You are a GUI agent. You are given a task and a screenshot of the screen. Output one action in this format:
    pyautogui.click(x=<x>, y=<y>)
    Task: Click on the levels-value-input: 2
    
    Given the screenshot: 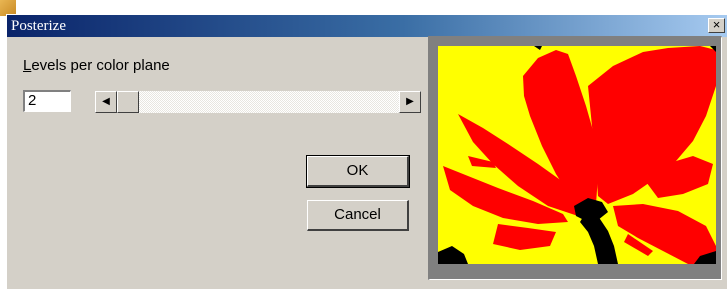 What is the action you would take?
    pyautogui.click(x=47, y=101)
    